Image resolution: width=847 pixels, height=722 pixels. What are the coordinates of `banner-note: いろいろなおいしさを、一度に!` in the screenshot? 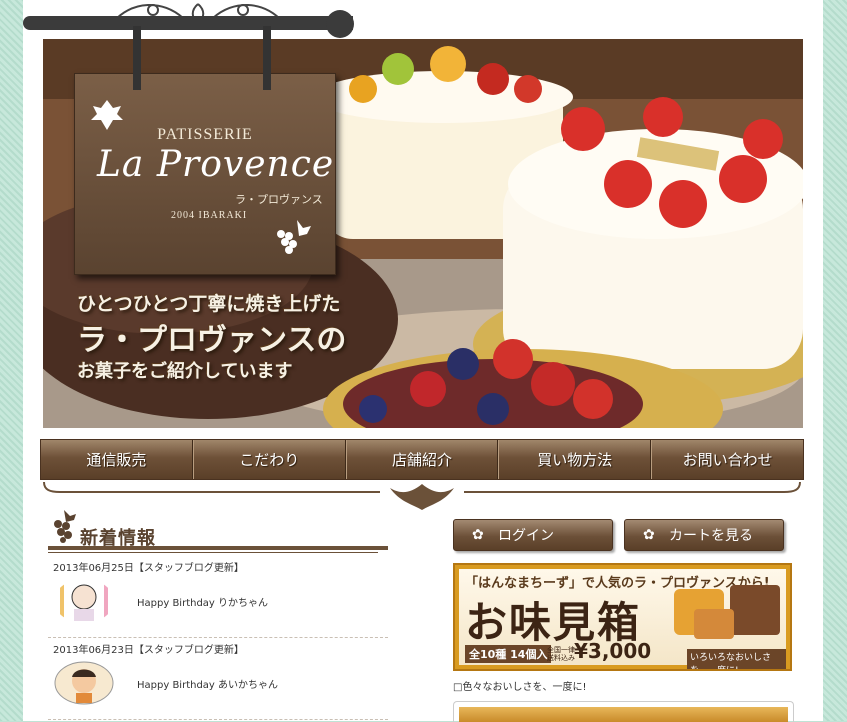 It's located at (736, 660).